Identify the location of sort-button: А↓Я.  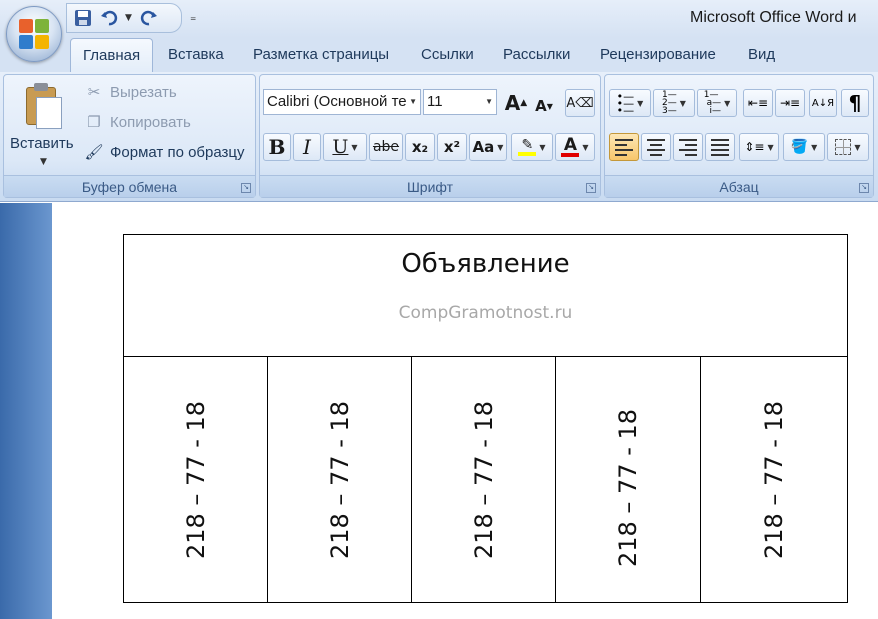
(823, 103).